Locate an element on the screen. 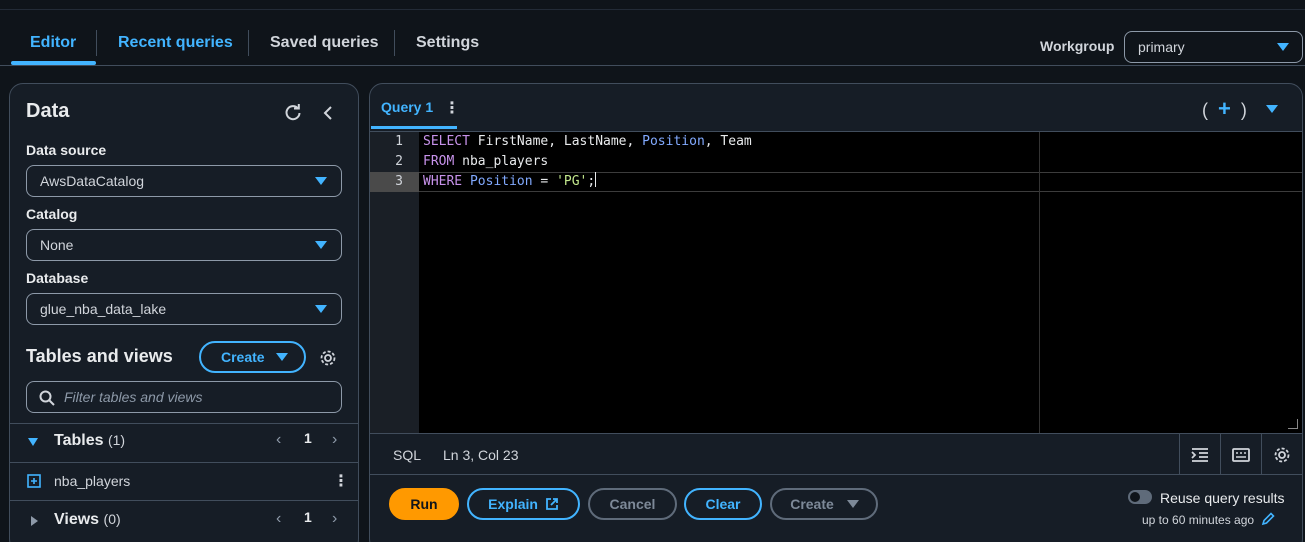  workgroup-value: primary is located at coordinates (1161, 47).